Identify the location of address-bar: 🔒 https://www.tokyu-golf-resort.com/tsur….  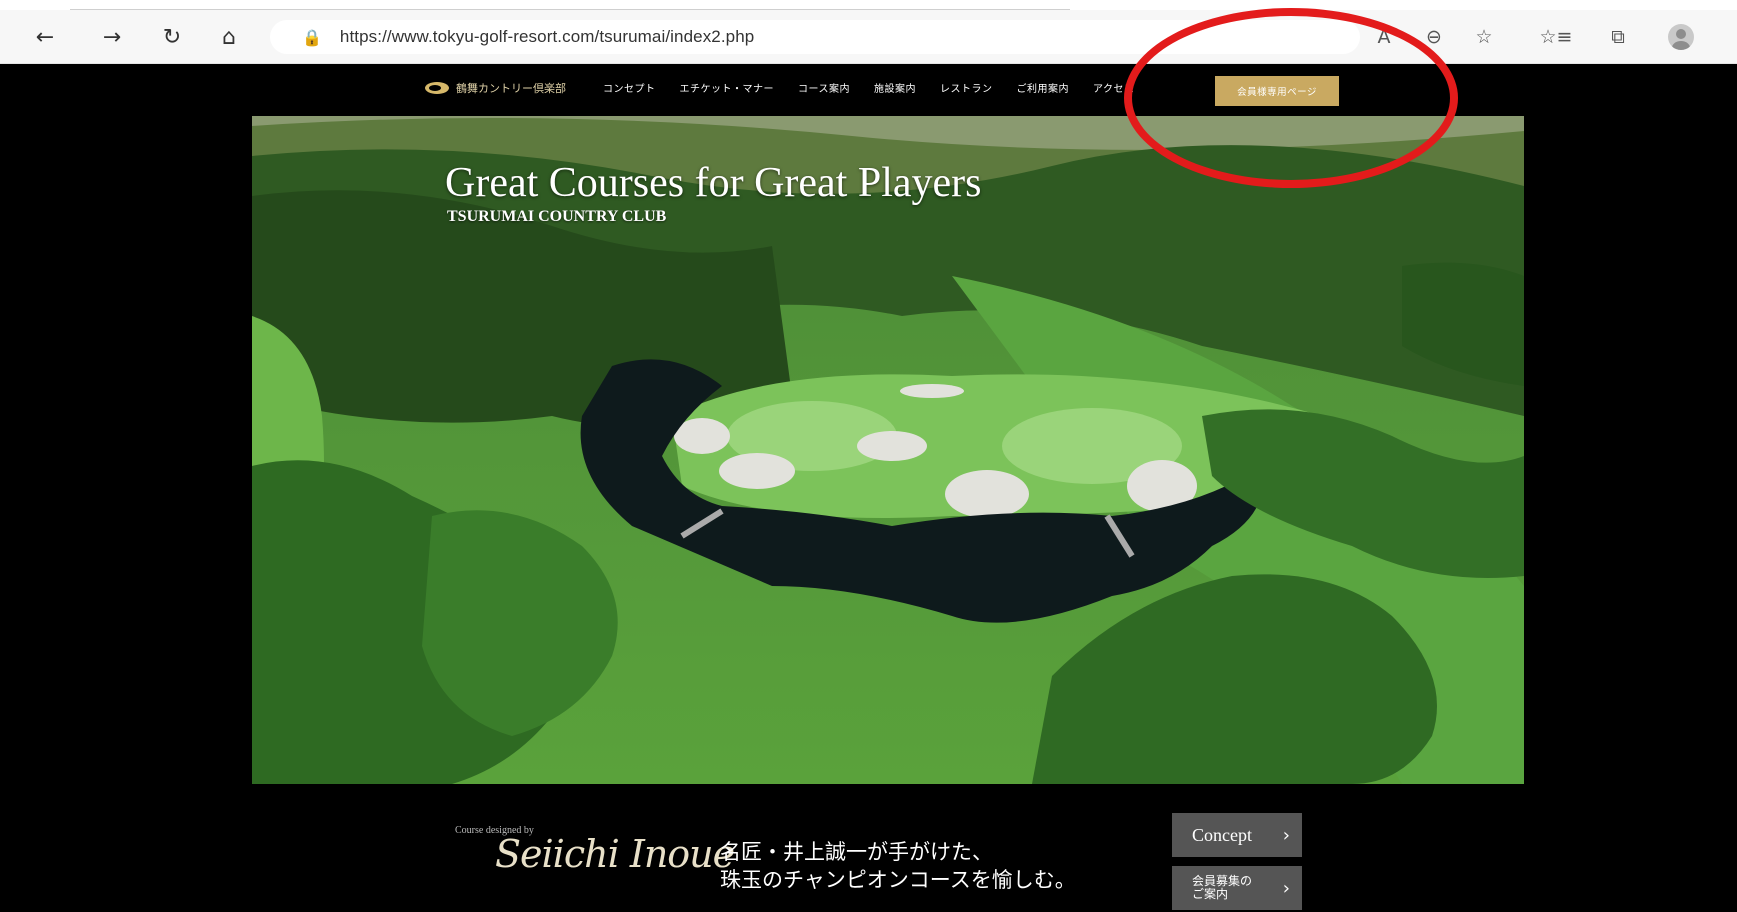
(815, 37).